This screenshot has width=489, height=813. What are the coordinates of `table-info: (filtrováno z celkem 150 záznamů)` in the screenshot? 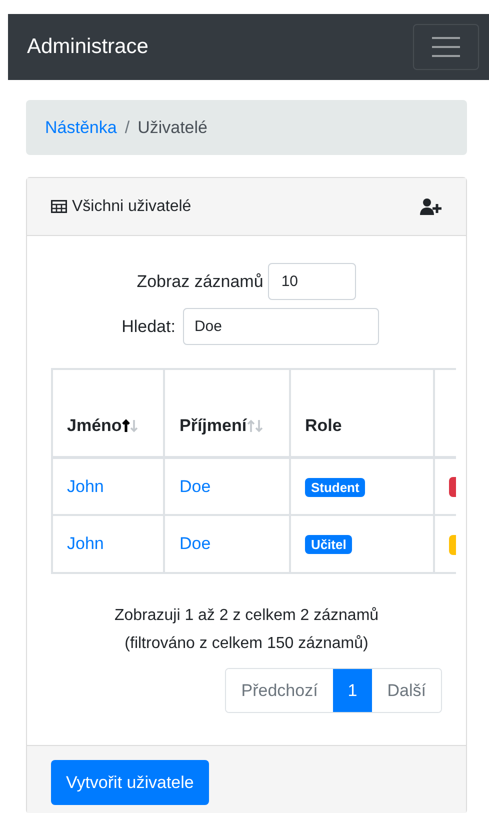 It's located at (246, 644).